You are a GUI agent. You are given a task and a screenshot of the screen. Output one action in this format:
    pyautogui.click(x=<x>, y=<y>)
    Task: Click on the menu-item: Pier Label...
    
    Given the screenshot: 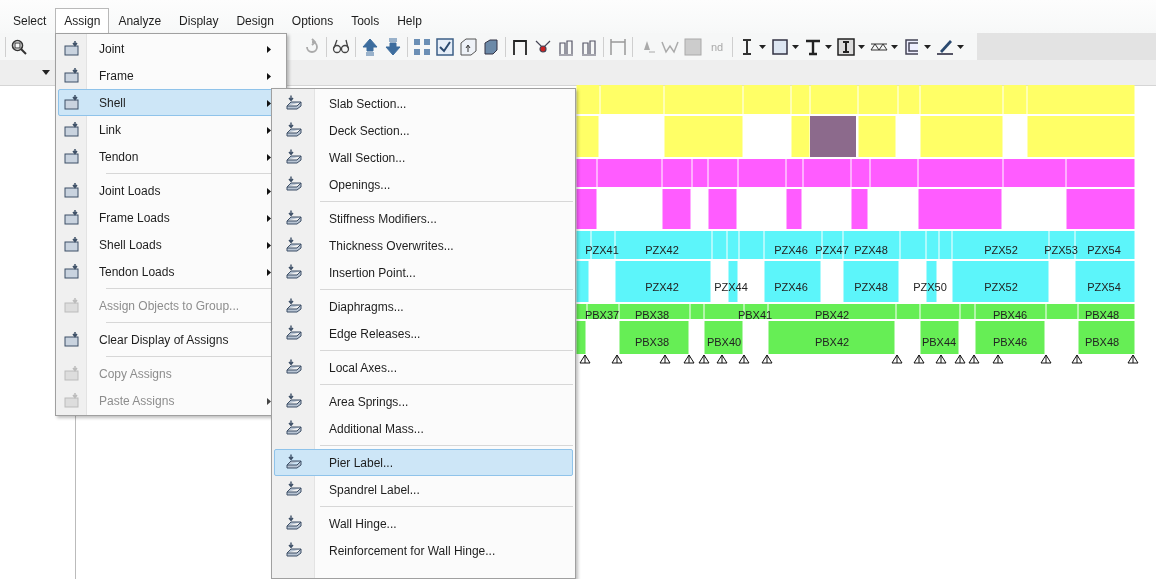 What is the action you would take?
    pyautogui.click(x=423, y=462)
    